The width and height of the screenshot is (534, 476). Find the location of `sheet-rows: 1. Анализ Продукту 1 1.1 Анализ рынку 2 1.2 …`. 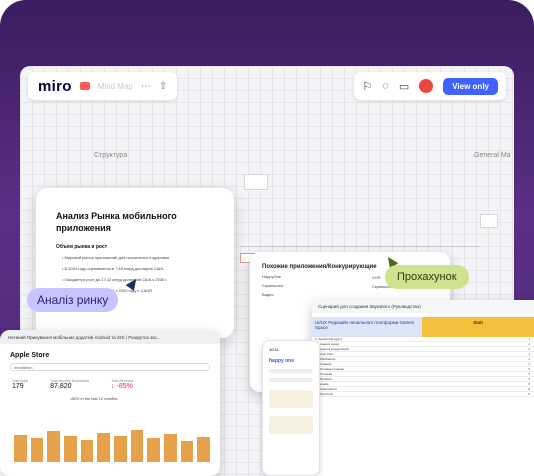

sheet-rows: 1. Анализ Продукту 1 1.1 Анализ рынку 2 1.2 … is located at coordinates (423, 367).